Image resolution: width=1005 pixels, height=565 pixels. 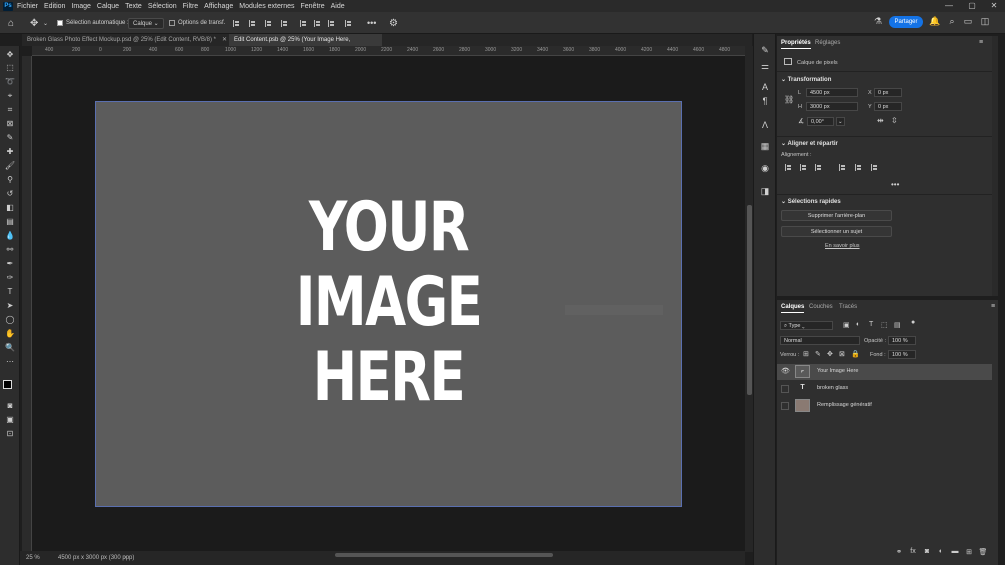 What do you see at coordinates (983, 553) in the screenshot?
I see `trash-icon: 🗑` at bounding box center [983, 553].